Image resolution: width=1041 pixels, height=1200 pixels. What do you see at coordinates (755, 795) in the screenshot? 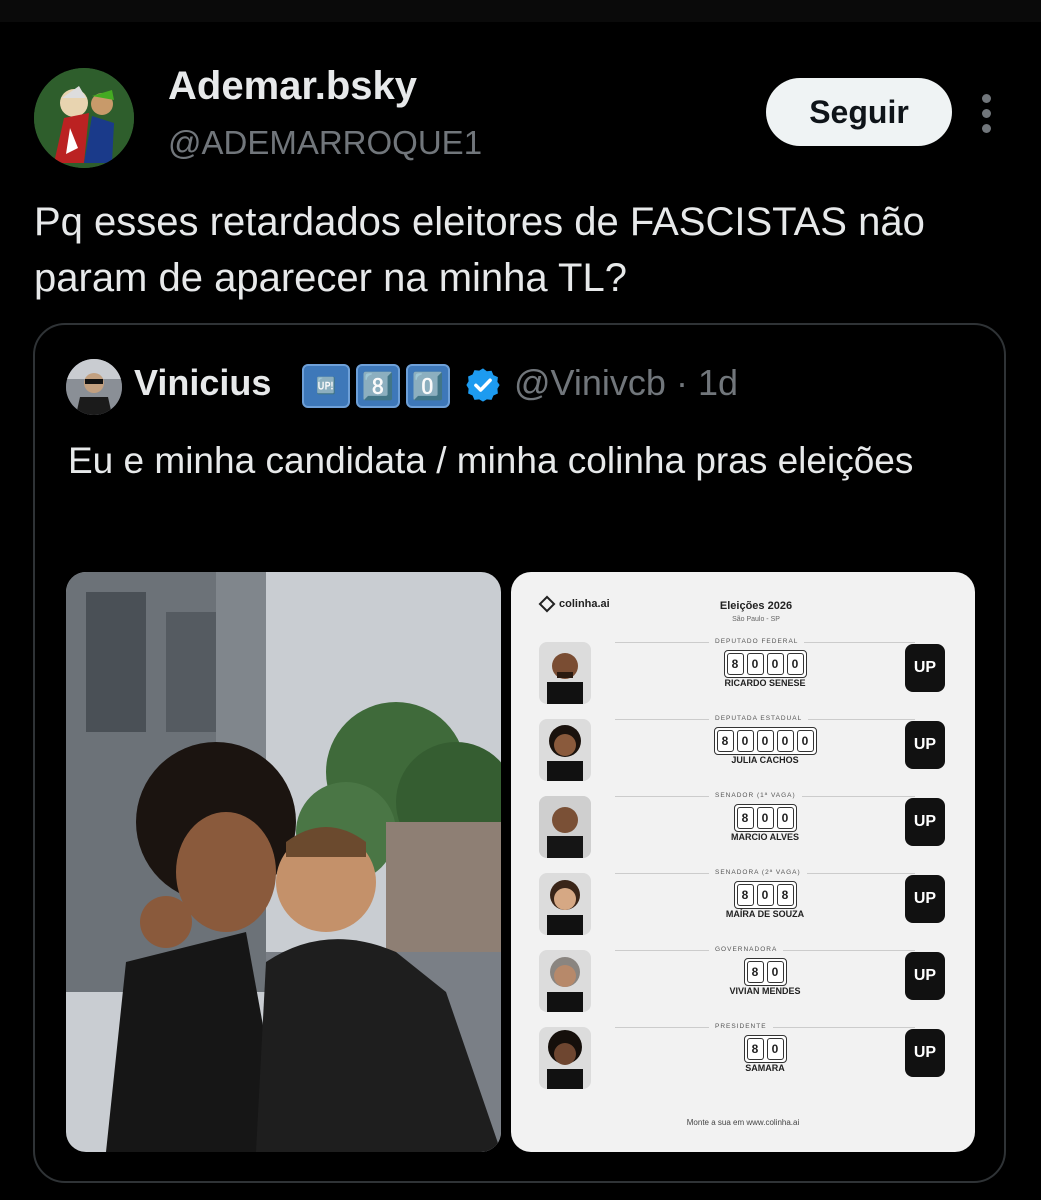
I see `office-label: SENADOR (1ª VAGA)` at bounding box center [755, 795].